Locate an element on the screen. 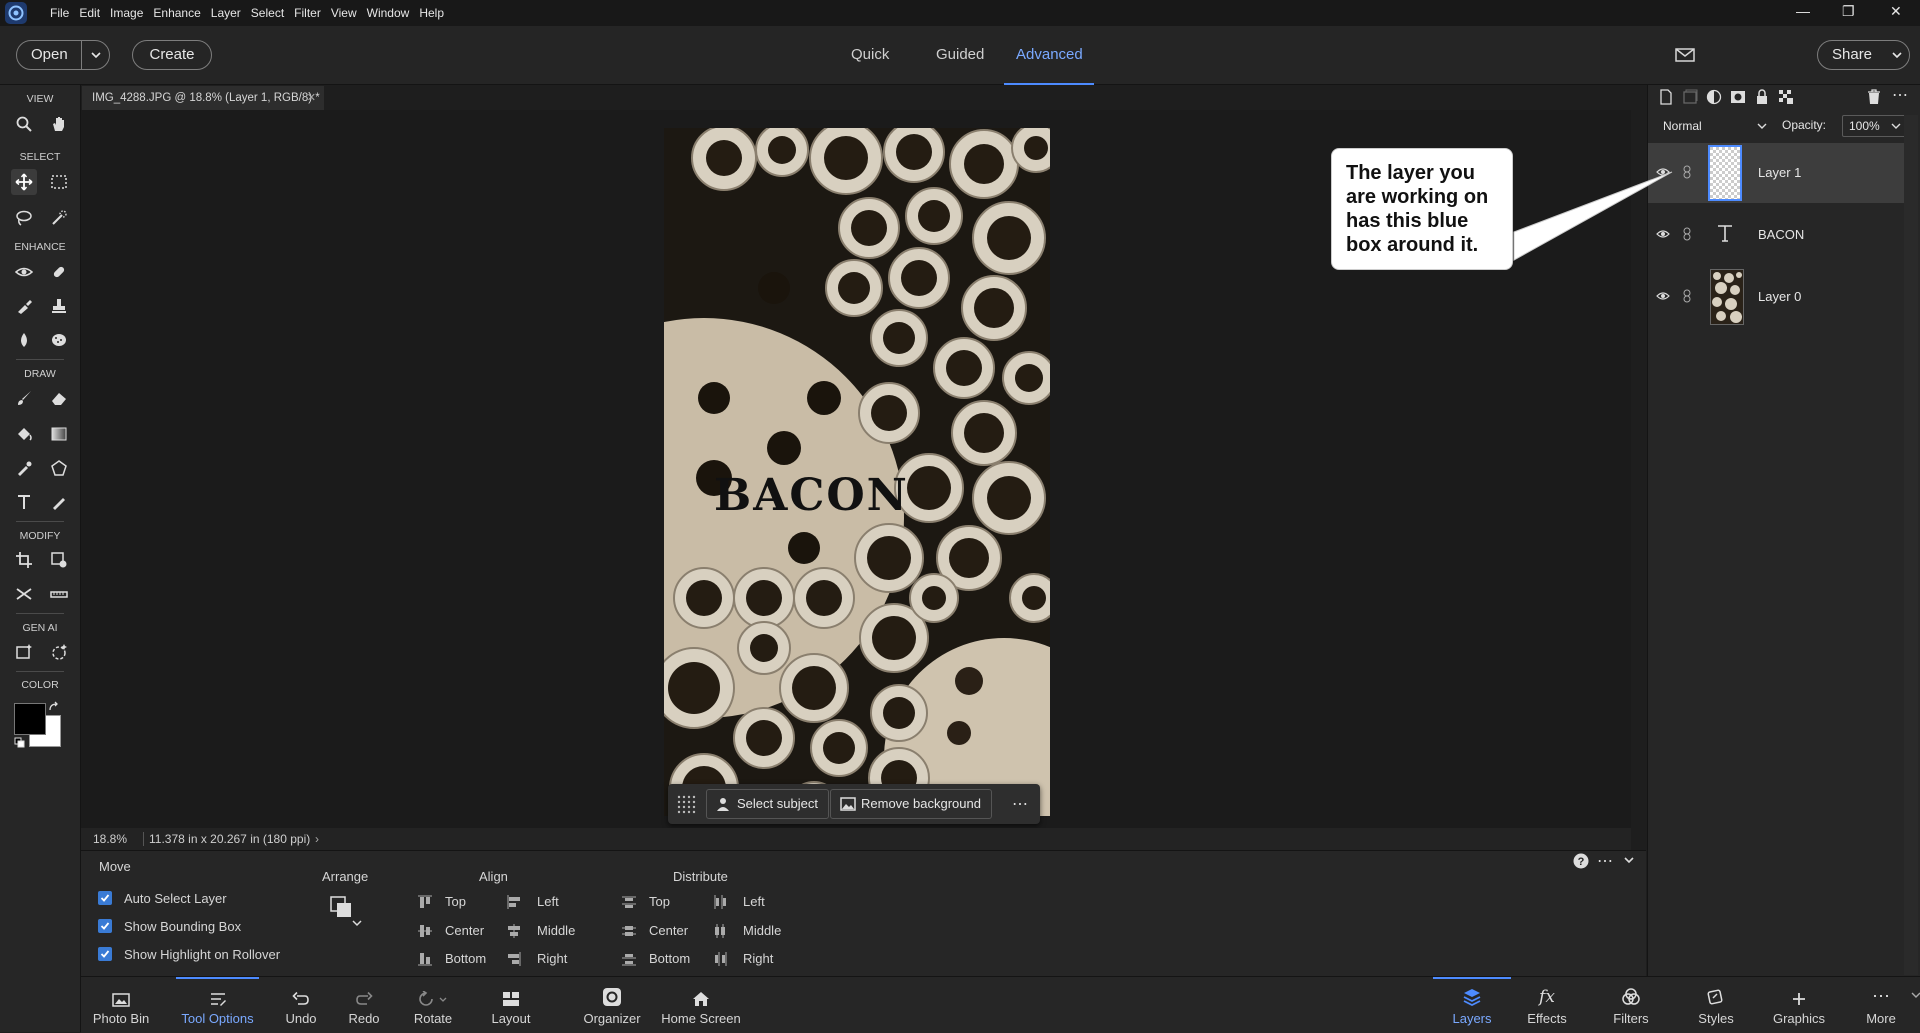 The width and height of the screenshot is (1920, 1033). align-center-icon is located at coordinates (425, 931).